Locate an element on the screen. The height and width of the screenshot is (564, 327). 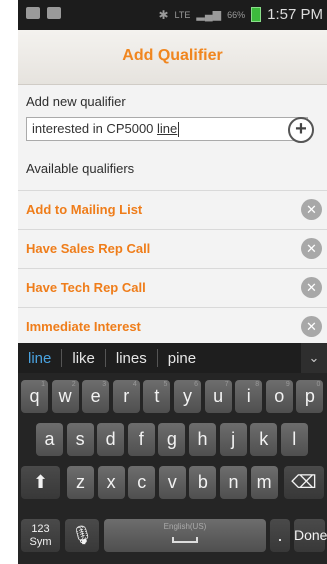
new-qualifier-label: Add new qualifier is located at coordinates (76, 101).